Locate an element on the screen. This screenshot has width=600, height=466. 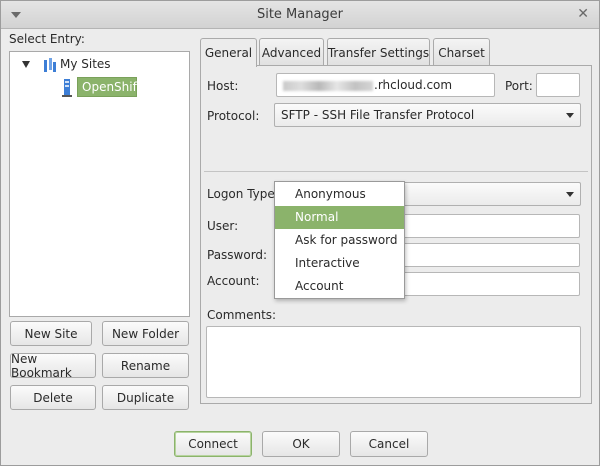
connect-button: Connect is located at coordinates (213, 444).